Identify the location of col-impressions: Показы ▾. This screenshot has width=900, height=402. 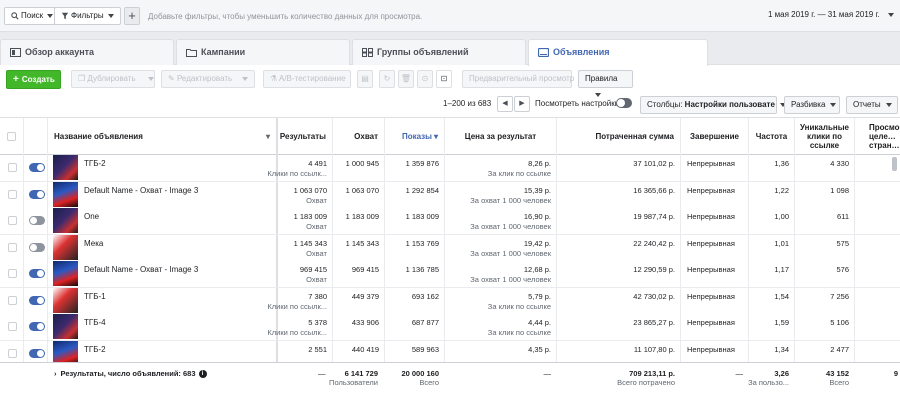
(415, 136).